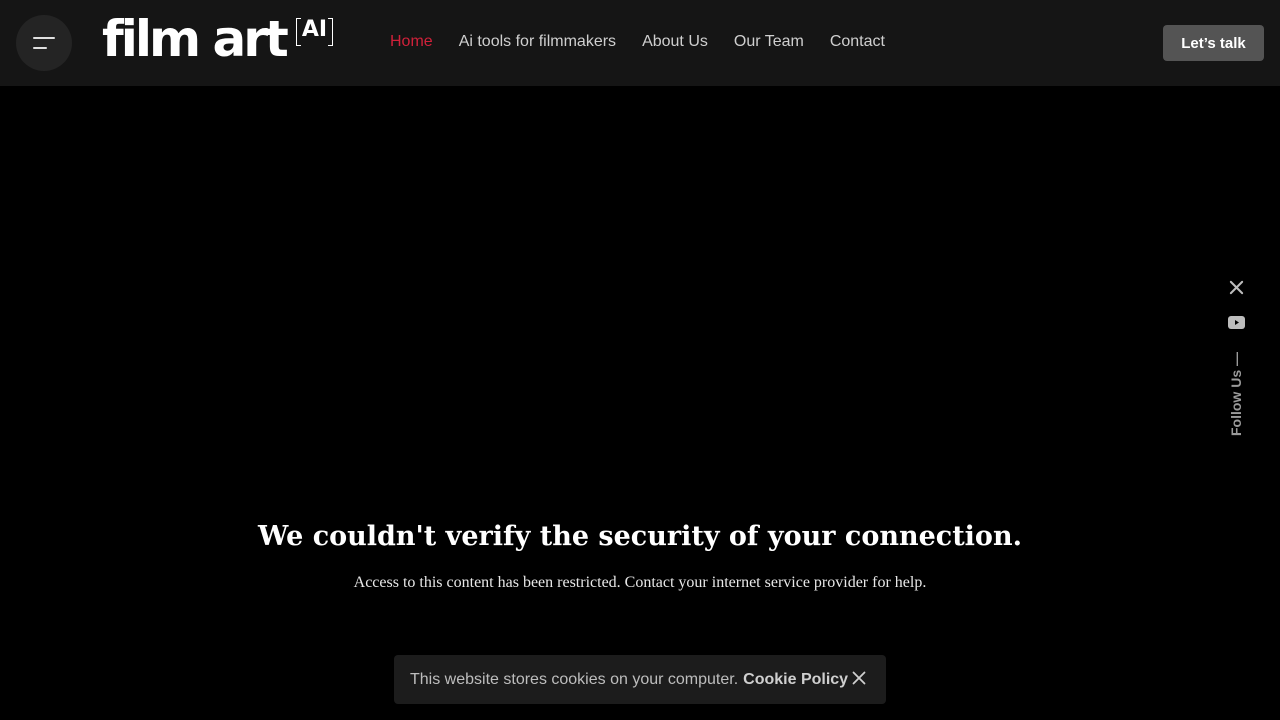 Image resolution: width=1280 pixels, height=720 pixels. What do you see at coordinates (769, 42) in the screenshot?
I see `nav-item-our-team: Our Team` at bounding box center [769, 42].